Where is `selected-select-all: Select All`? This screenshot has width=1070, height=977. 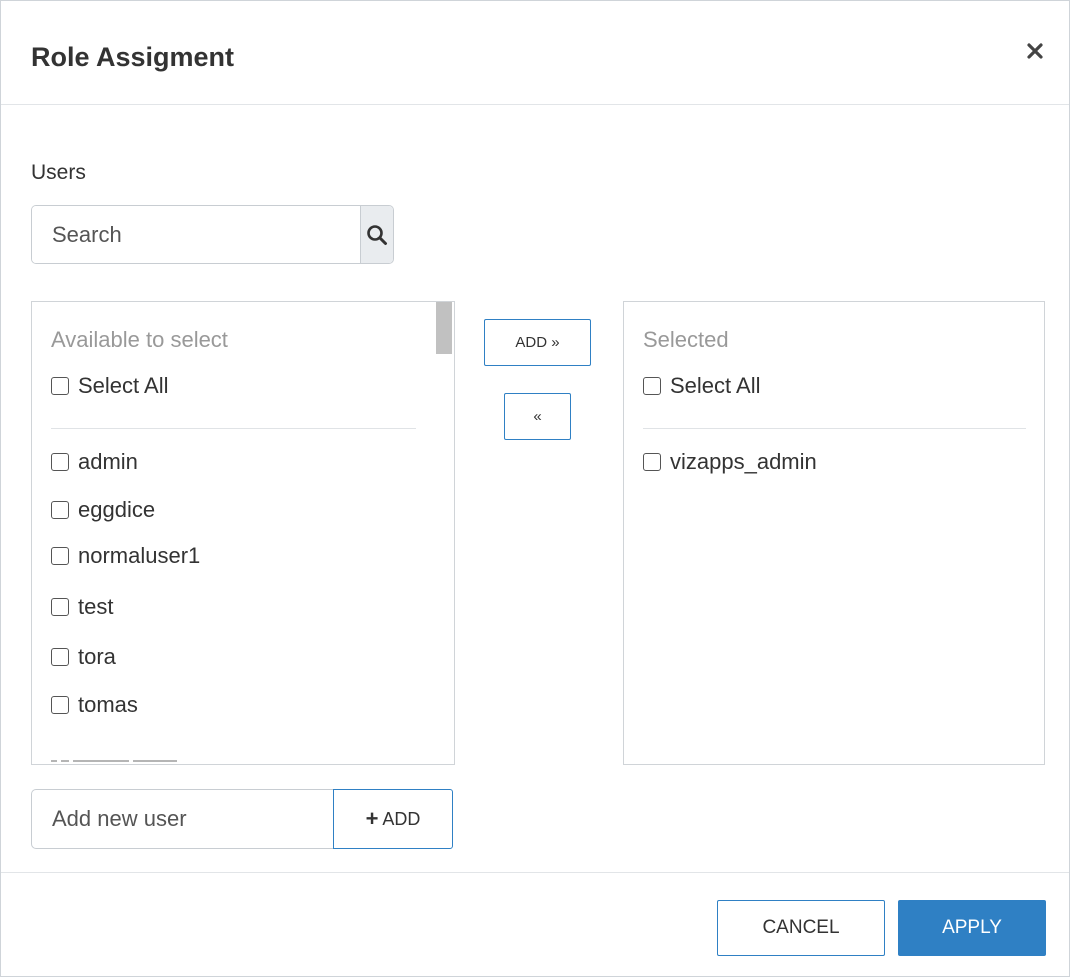
selected-select-all: Select All is located at coordinates (702, 386).